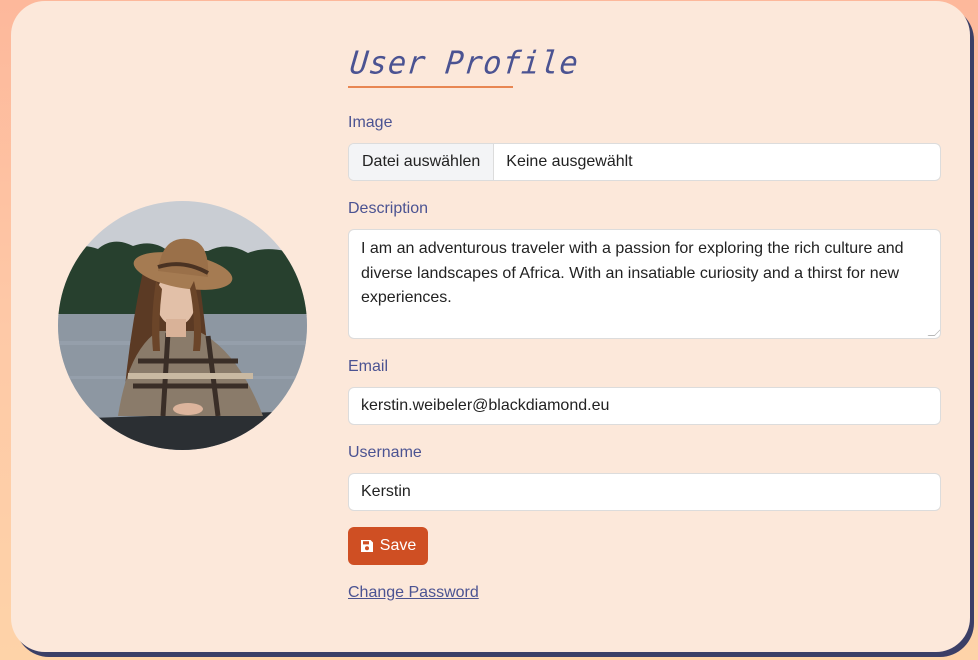 This screenshot has width=978, height=660. Describe the element at coordinates (422, 162) in the screenshot. I see `choose-file-button: Datei auswählen` at that location.